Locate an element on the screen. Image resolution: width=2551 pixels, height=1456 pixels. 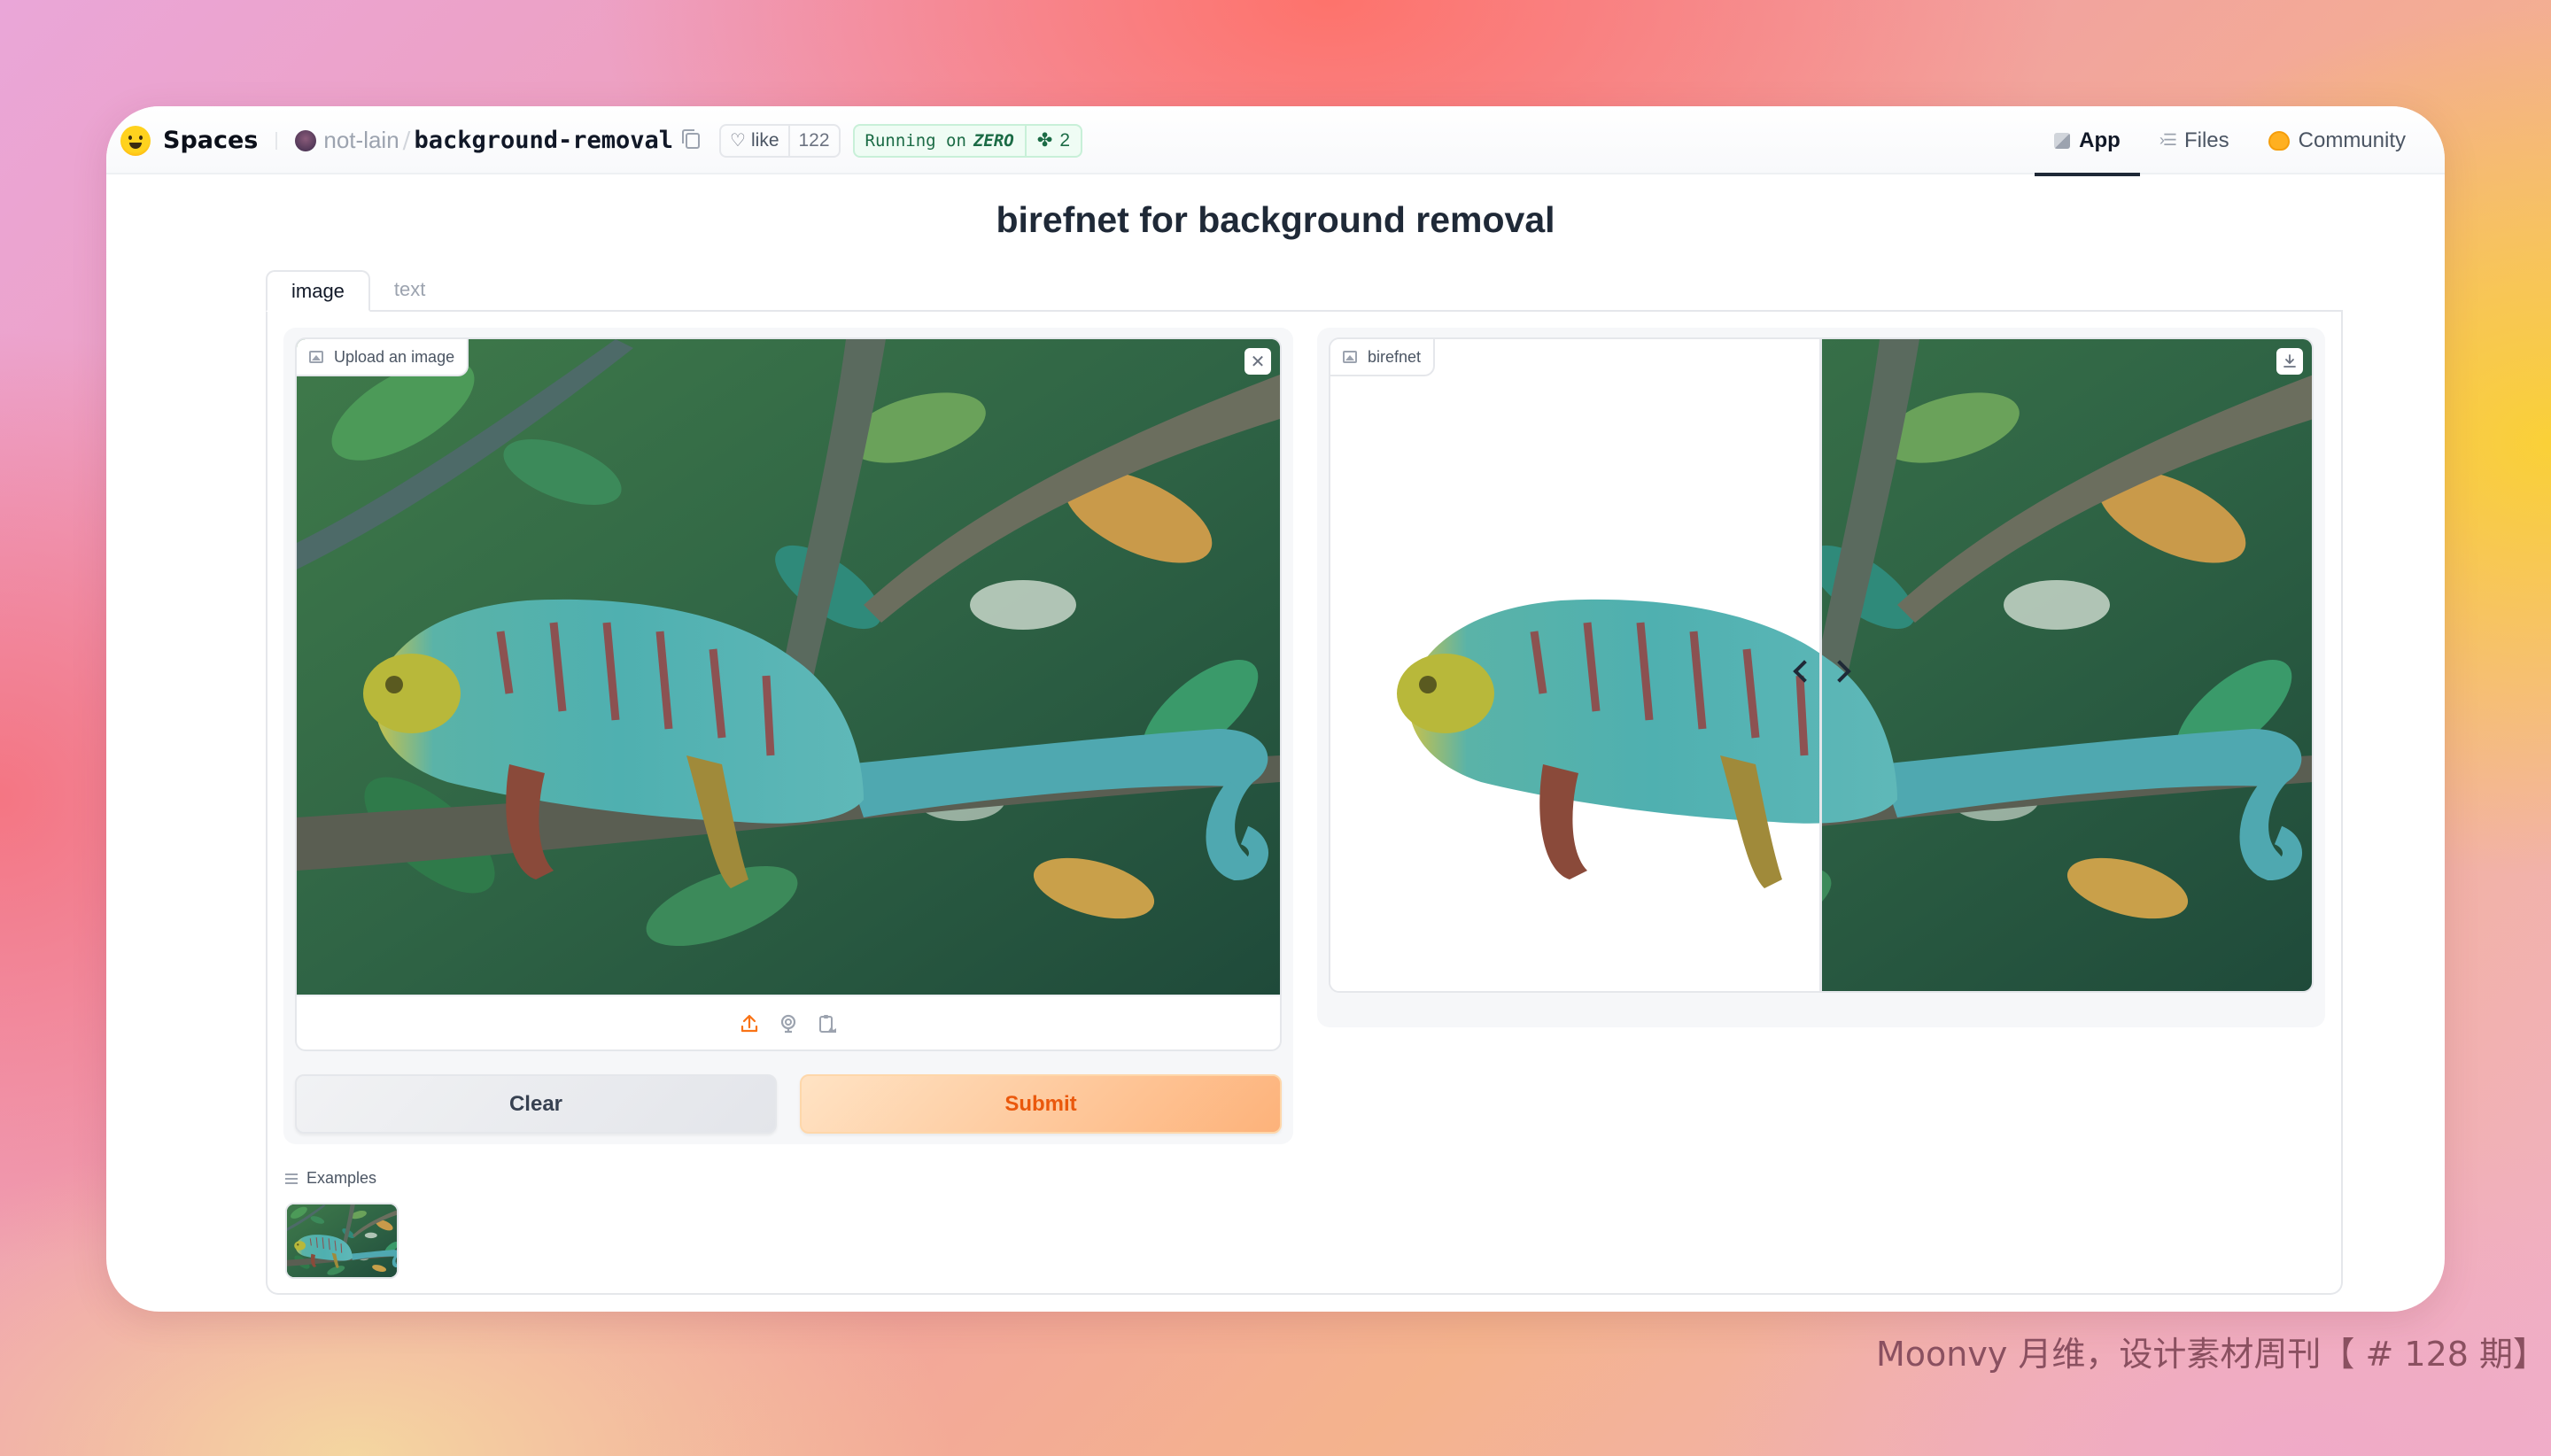
files-icon: ›☰ is located at coordinates (2168, 140).